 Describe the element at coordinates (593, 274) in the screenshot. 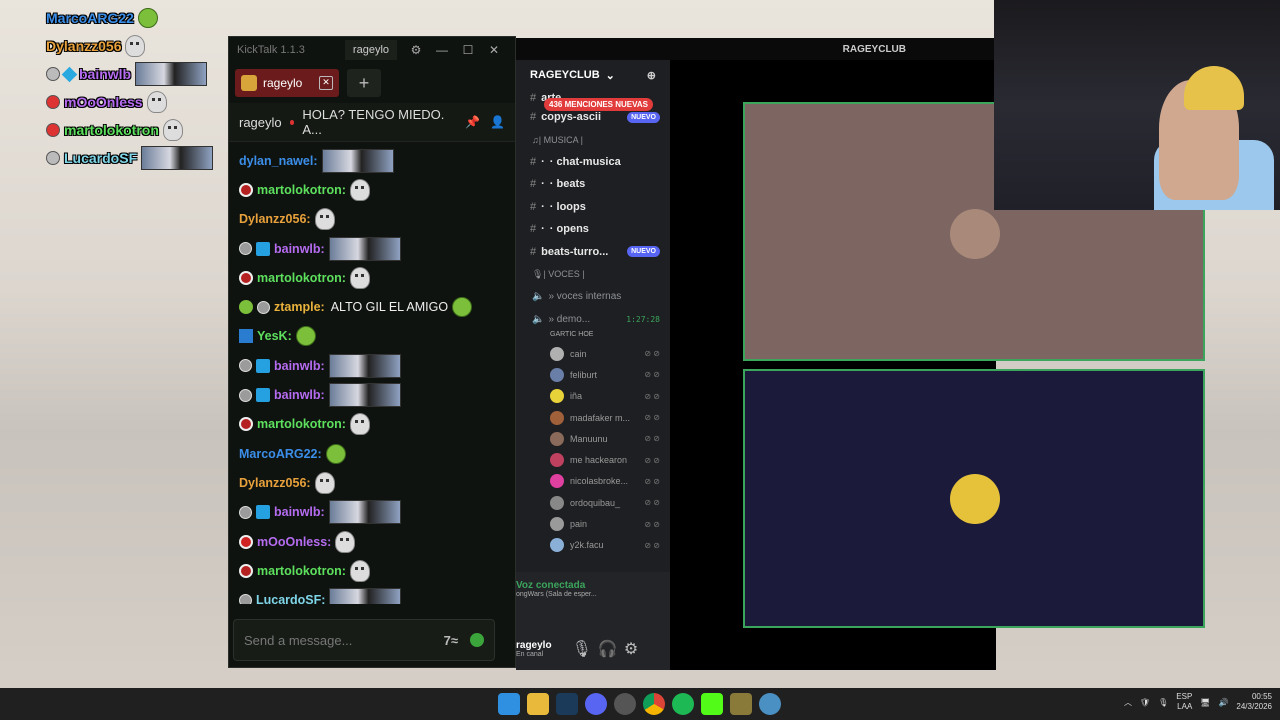

I see `category-voces: 🎙 | VOCES |` at that location.